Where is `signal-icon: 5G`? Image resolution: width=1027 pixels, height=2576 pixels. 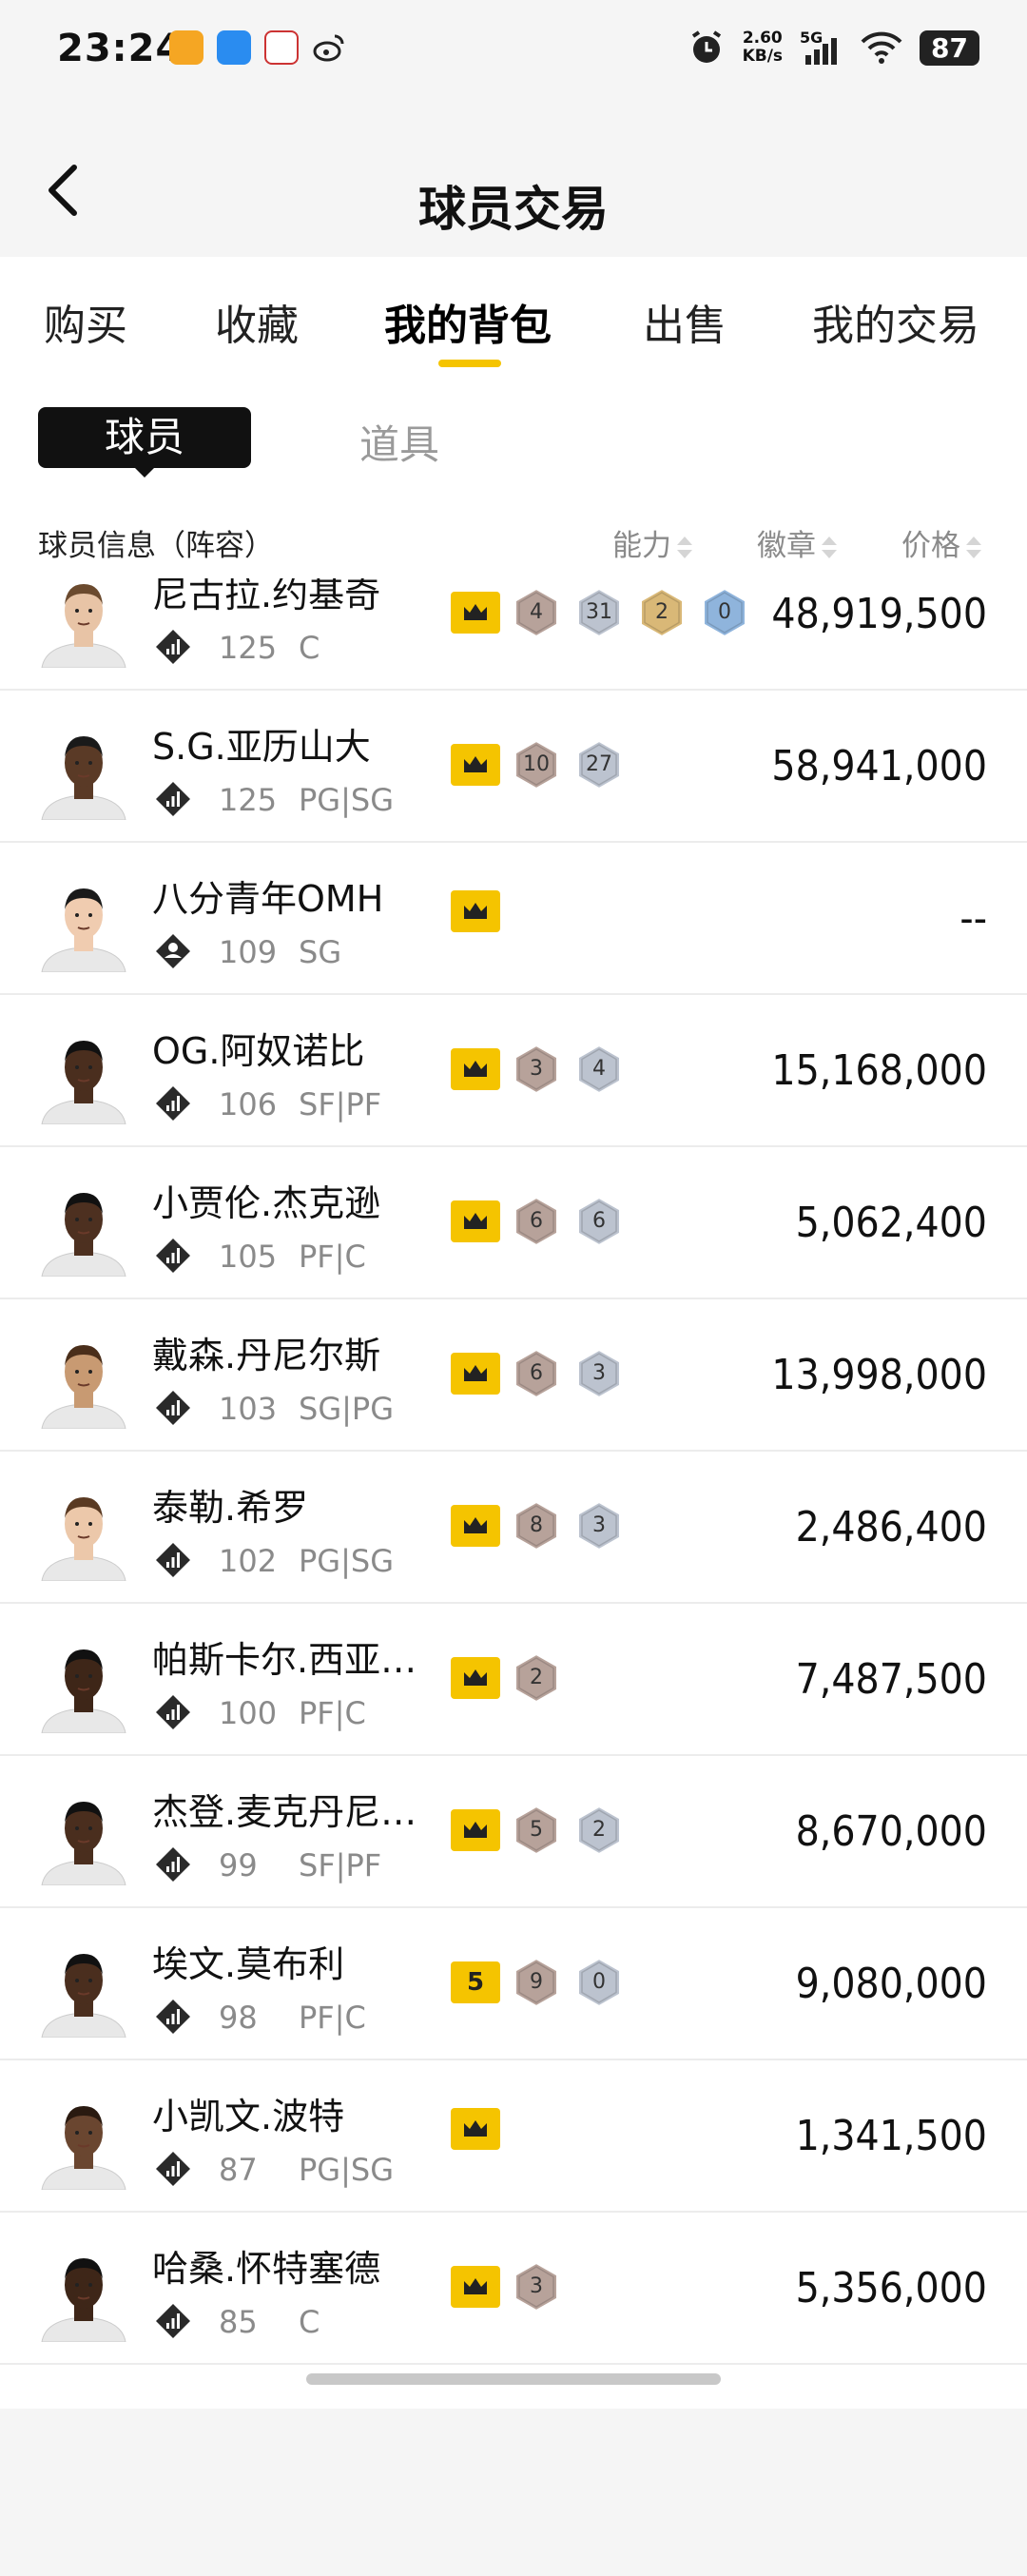
signal-icon: 5G is located at coordinates (821, 48).